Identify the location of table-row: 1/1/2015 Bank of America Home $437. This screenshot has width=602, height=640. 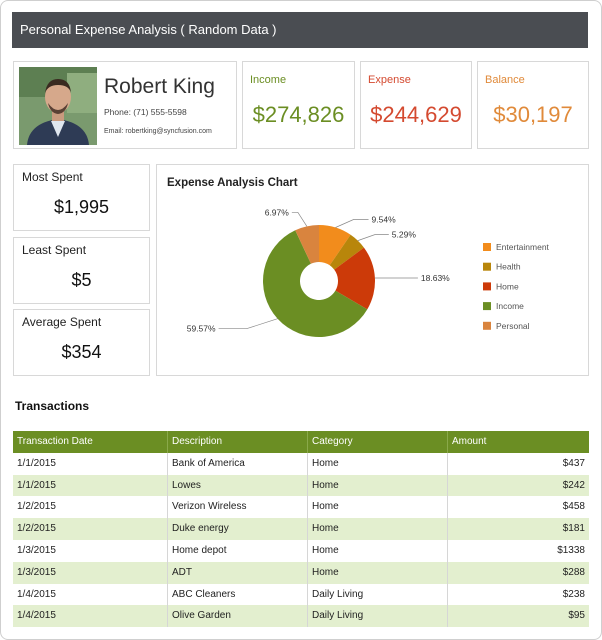
(301, 463).